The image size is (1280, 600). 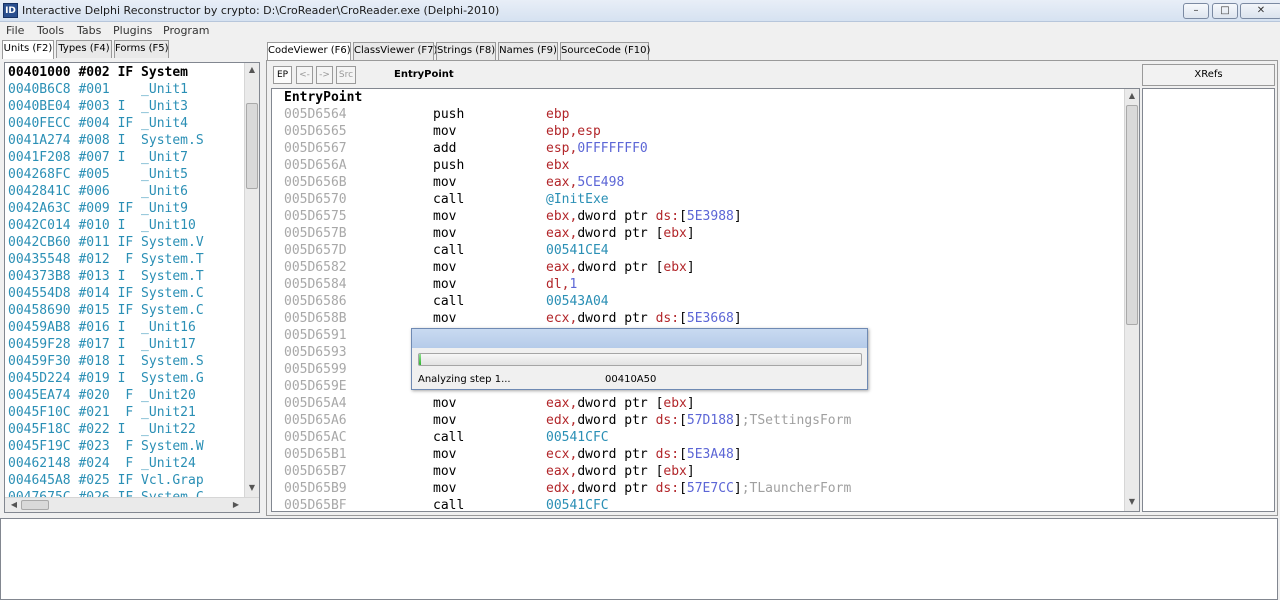 I want to click on code-line: 005D65AC call 00541CFC, so click(x=697, y=437).